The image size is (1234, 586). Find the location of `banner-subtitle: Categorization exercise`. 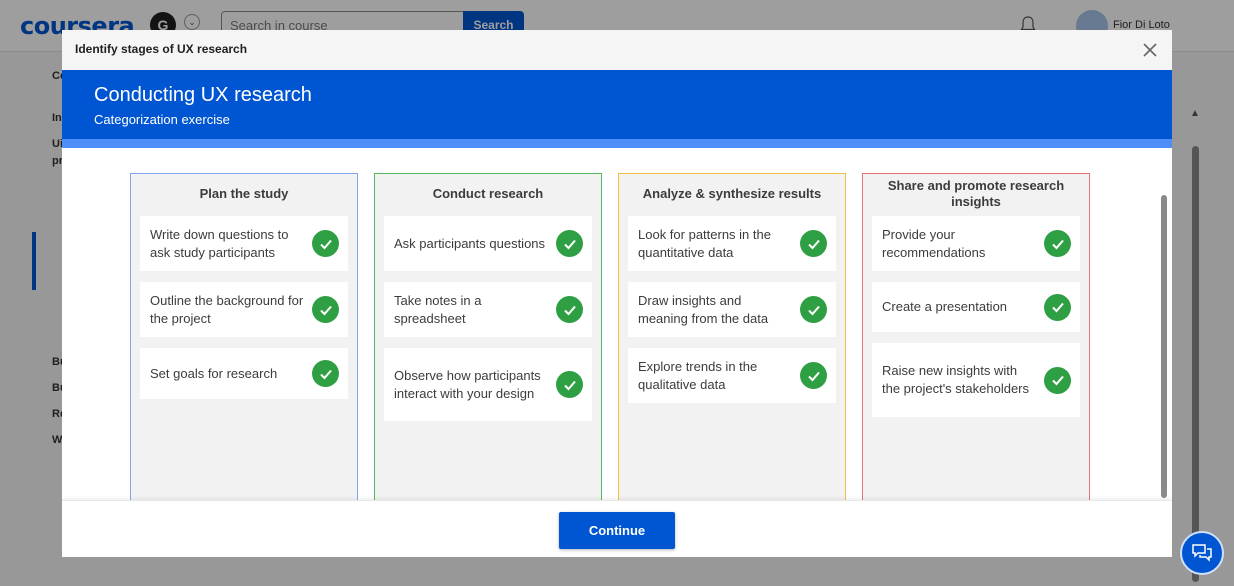

banner-subtitle: Categorization exercise is located at coordinates (162, 119).